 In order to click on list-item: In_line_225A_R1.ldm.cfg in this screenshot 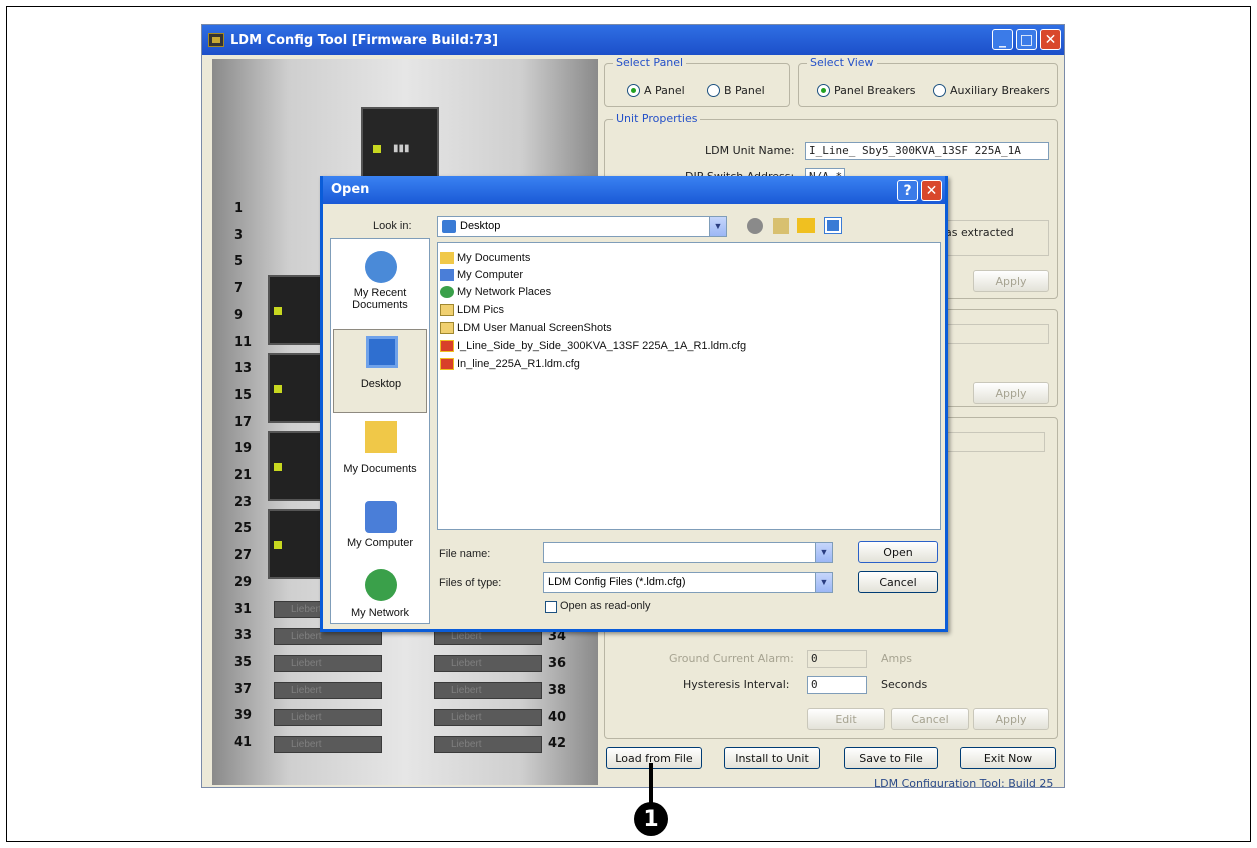, I will do `click(510, 364)`.